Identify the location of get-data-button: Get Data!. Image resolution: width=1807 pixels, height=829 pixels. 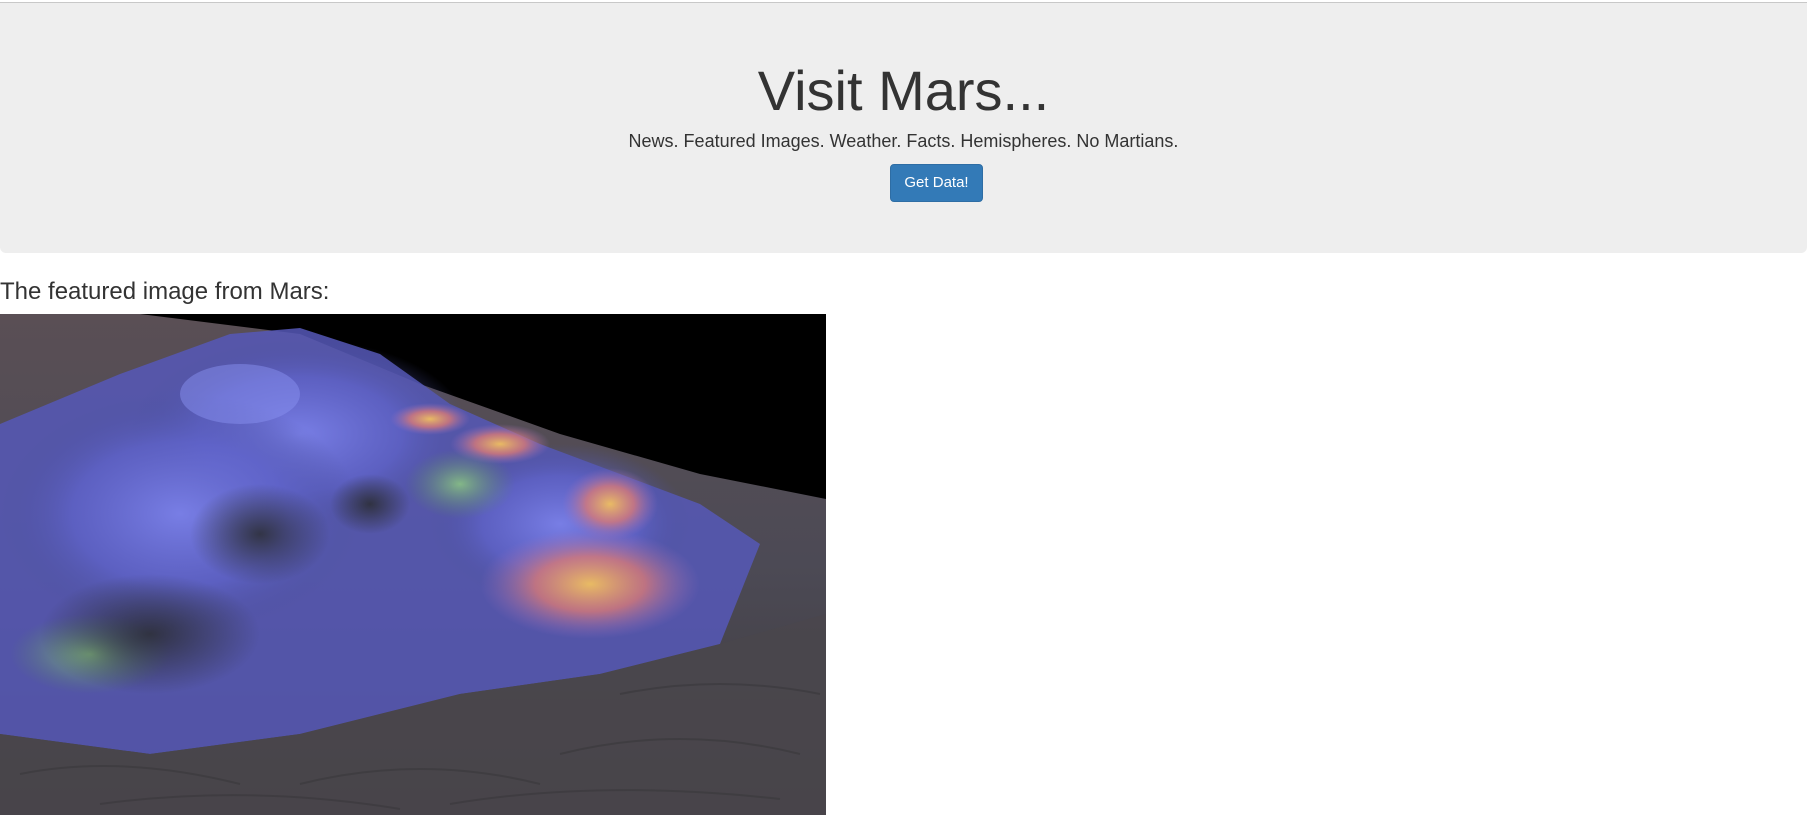
(936, 183).